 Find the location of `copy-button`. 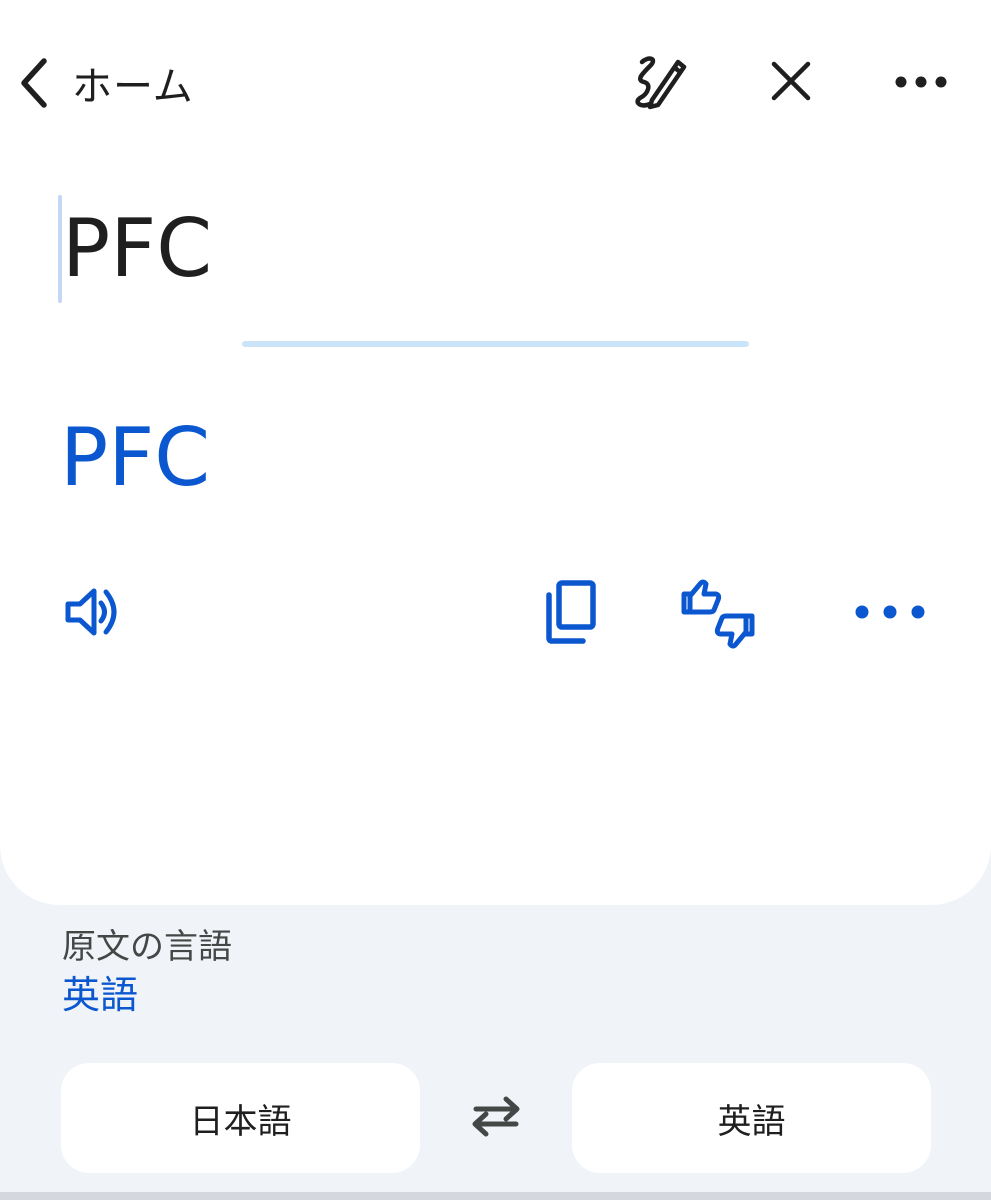

copy-button is located at coordinates (571, 614).